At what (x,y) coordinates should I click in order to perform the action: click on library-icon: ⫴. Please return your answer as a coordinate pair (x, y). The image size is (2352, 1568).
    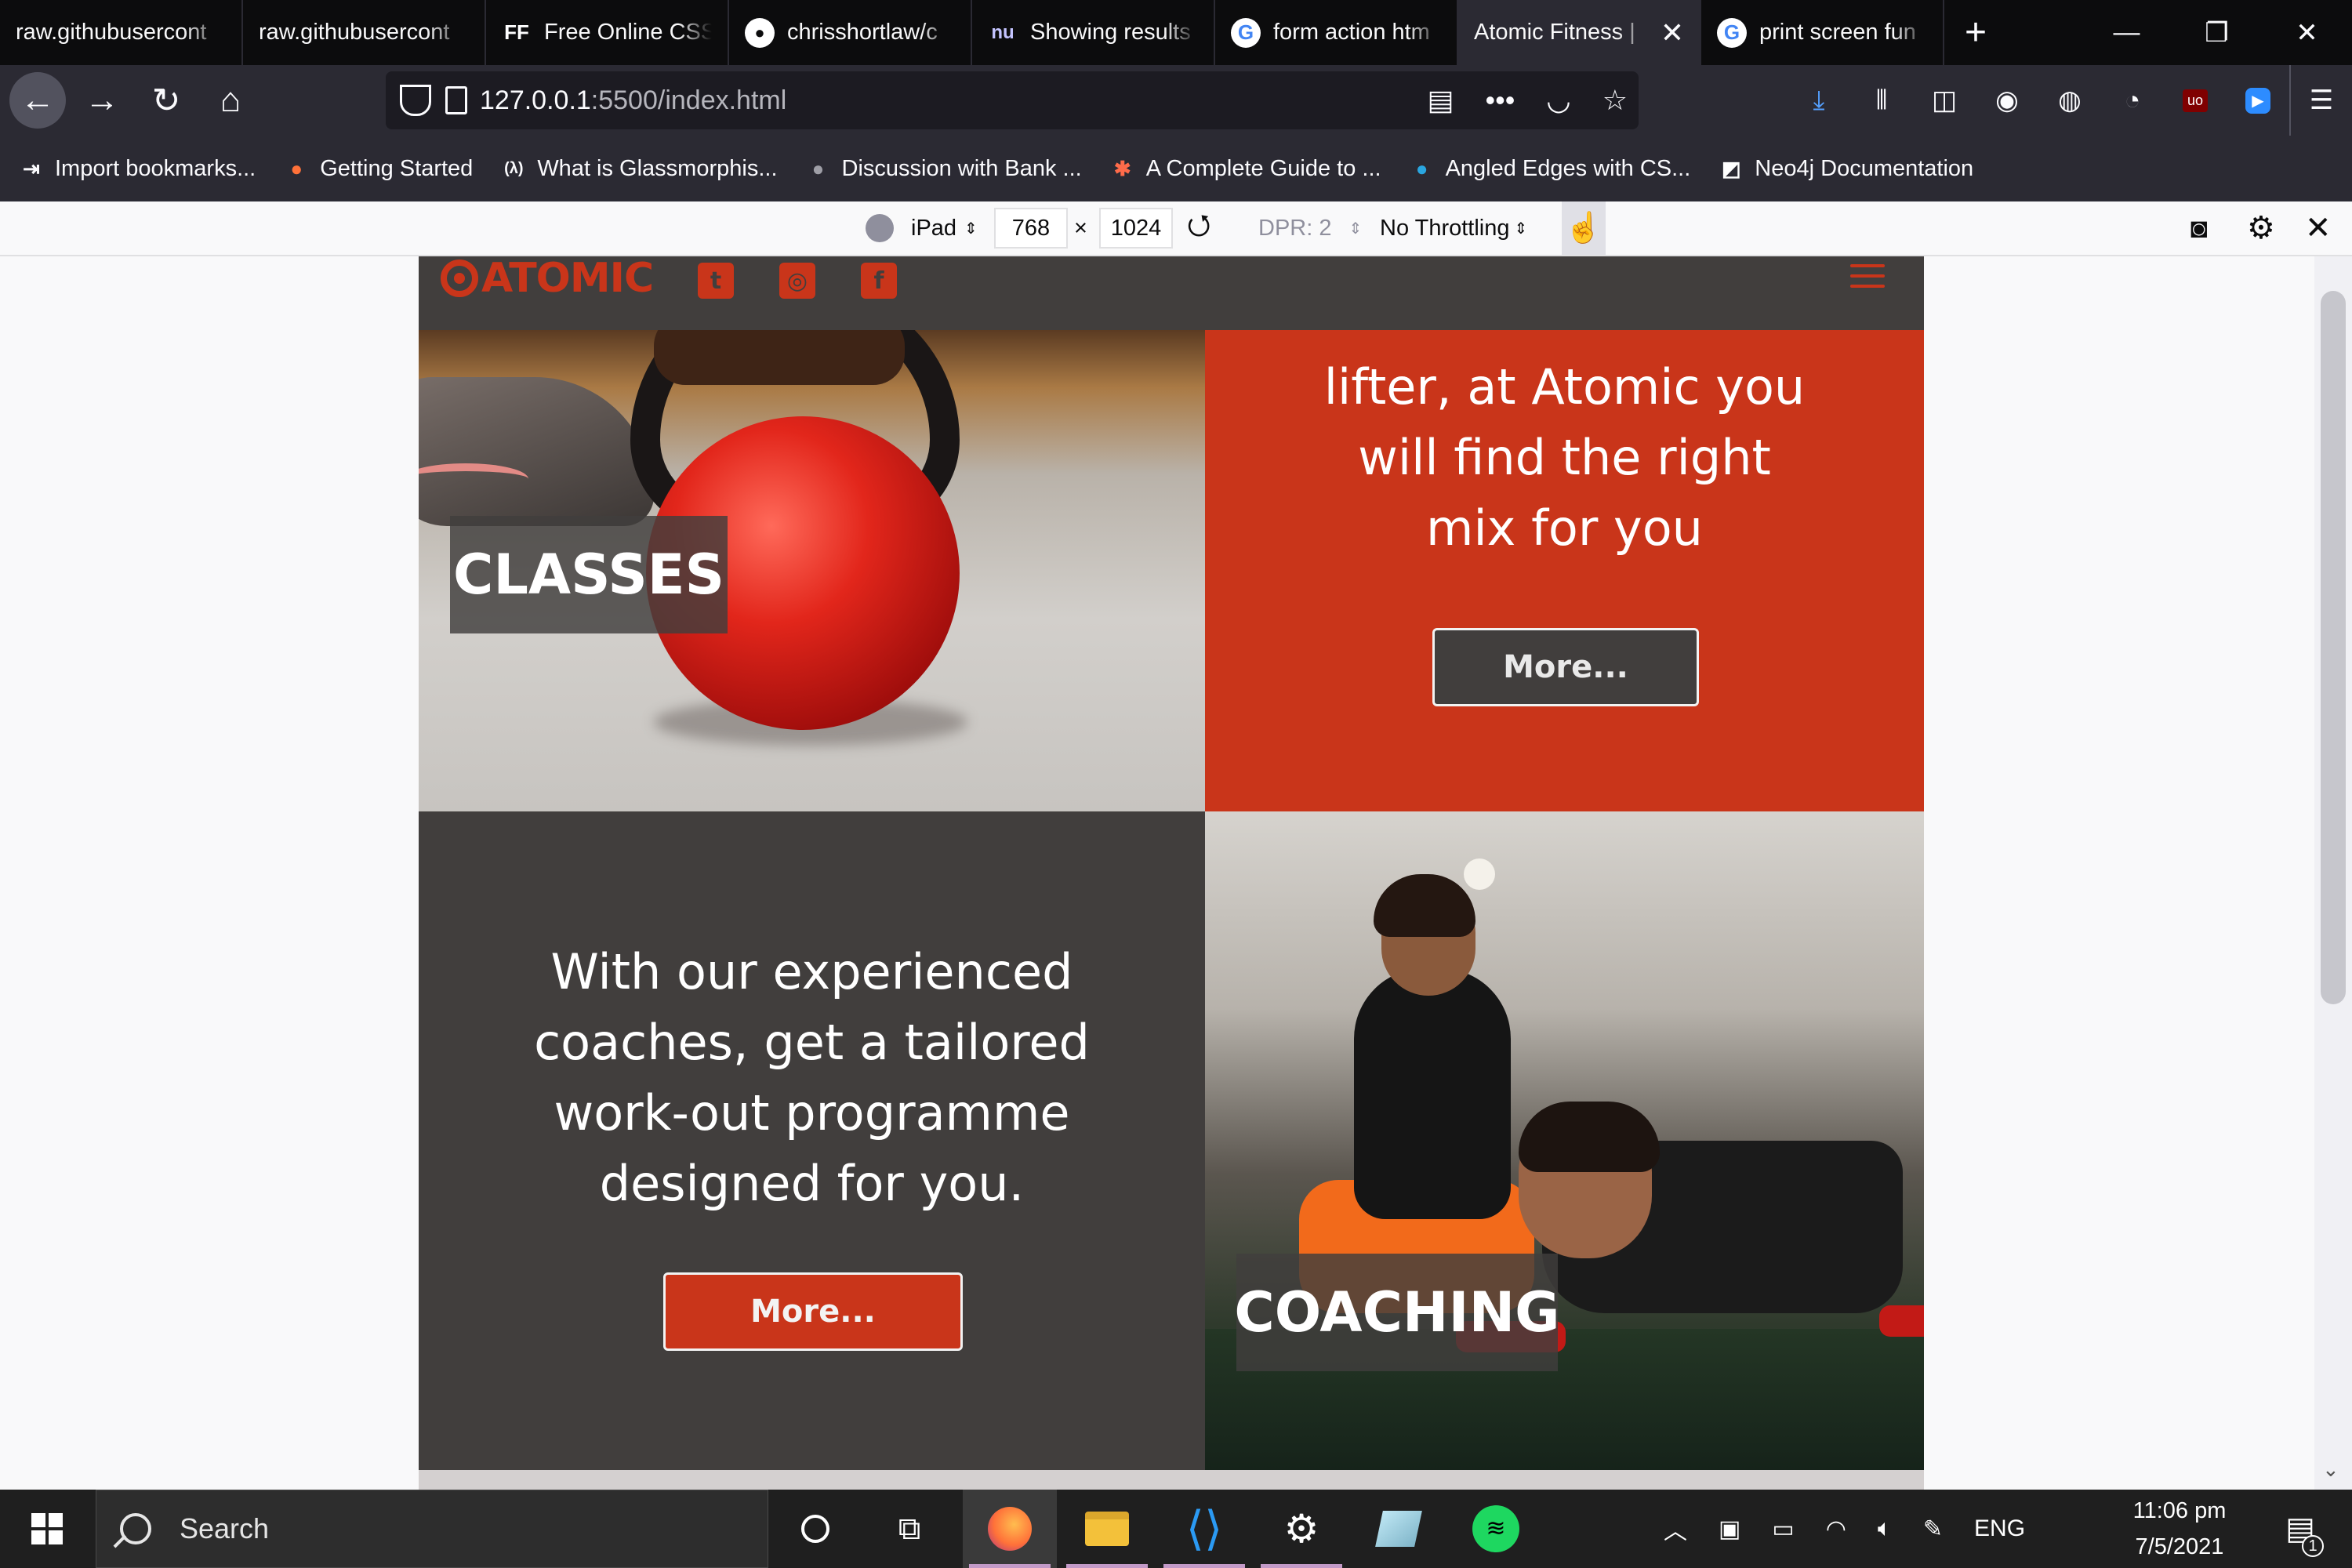
    Looking at the image, I should click on (1881, 100).